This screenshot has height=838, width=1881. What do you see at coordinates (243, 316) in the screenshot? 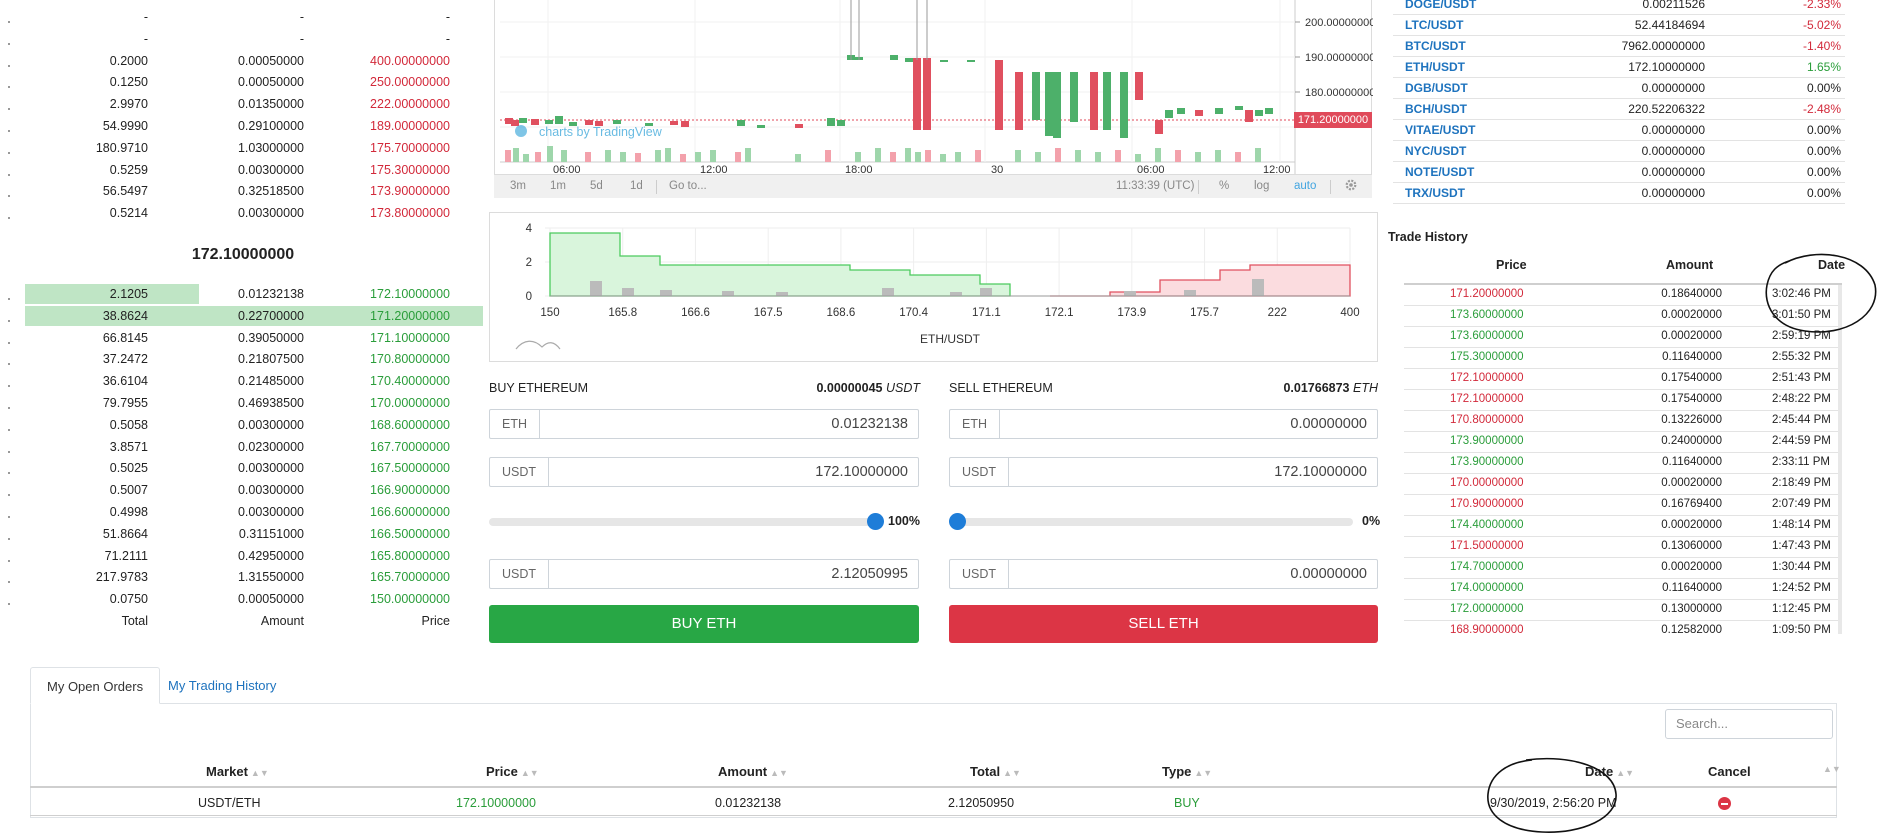
I see `bid-row: 38.8624 0.22700000 171.20000000` at bounding box center [243, 316].